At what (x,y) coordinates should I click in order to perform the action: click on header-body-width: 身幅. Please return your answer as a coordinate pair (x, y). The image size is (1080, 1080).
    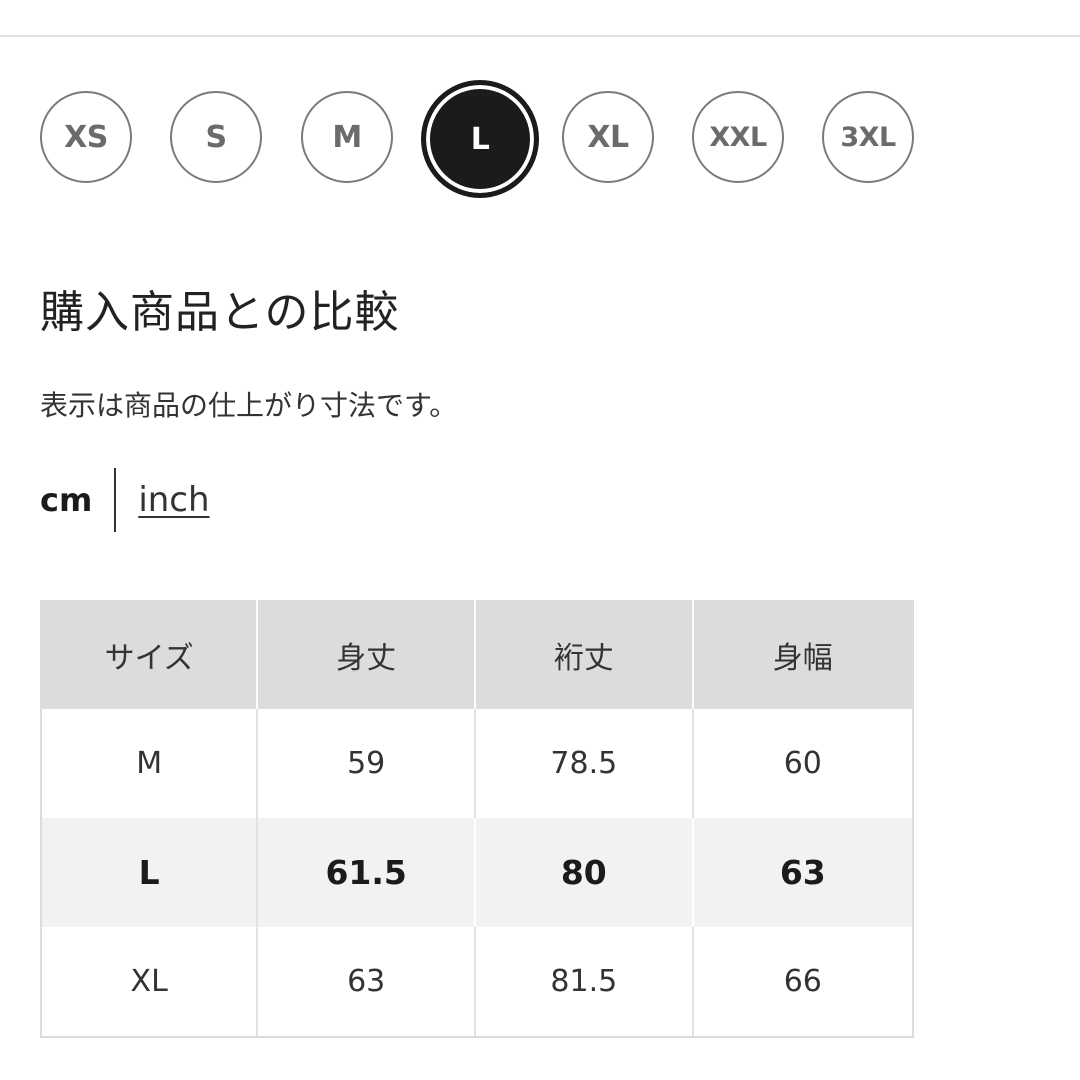
    Looking at the image, I should click on (802, 654).